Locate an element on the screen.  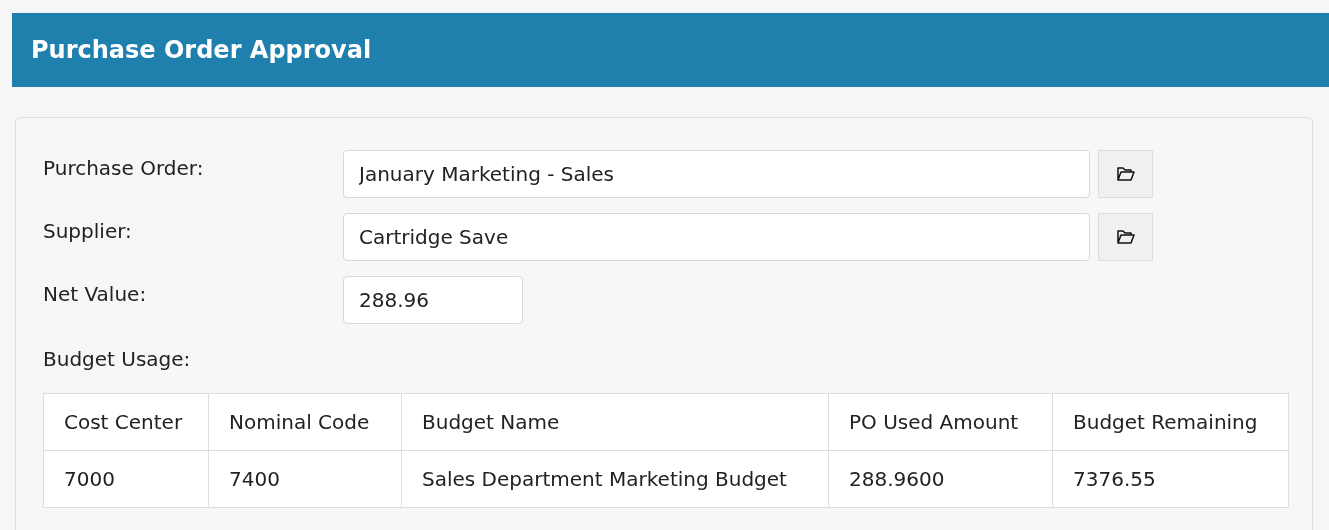
table-cell: 7000 is located at coordinates (126, 479).